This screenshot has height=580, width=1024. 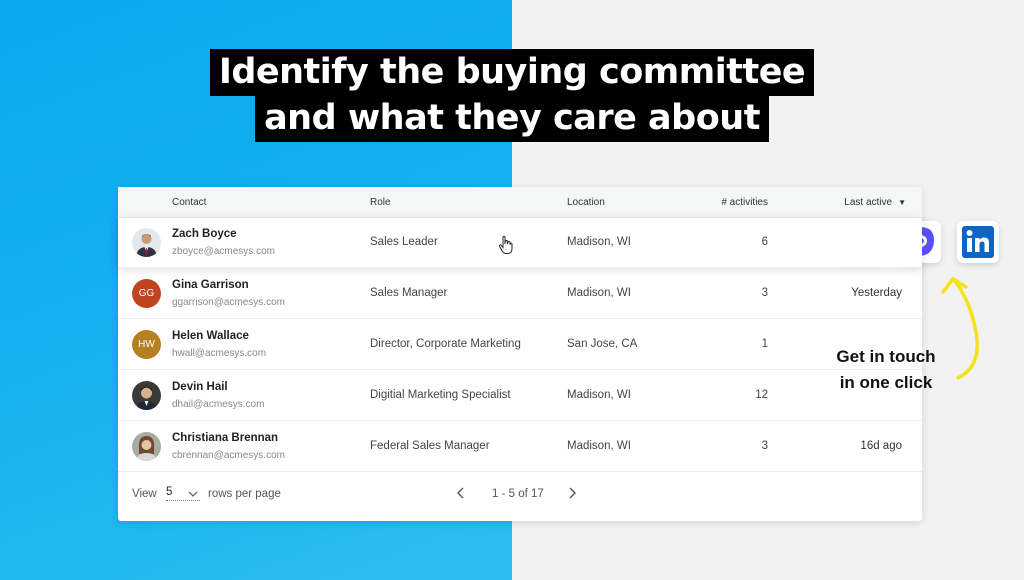 I want to click on contact-role: Digitial Marketing Specialist, so click(x=440, y=395).